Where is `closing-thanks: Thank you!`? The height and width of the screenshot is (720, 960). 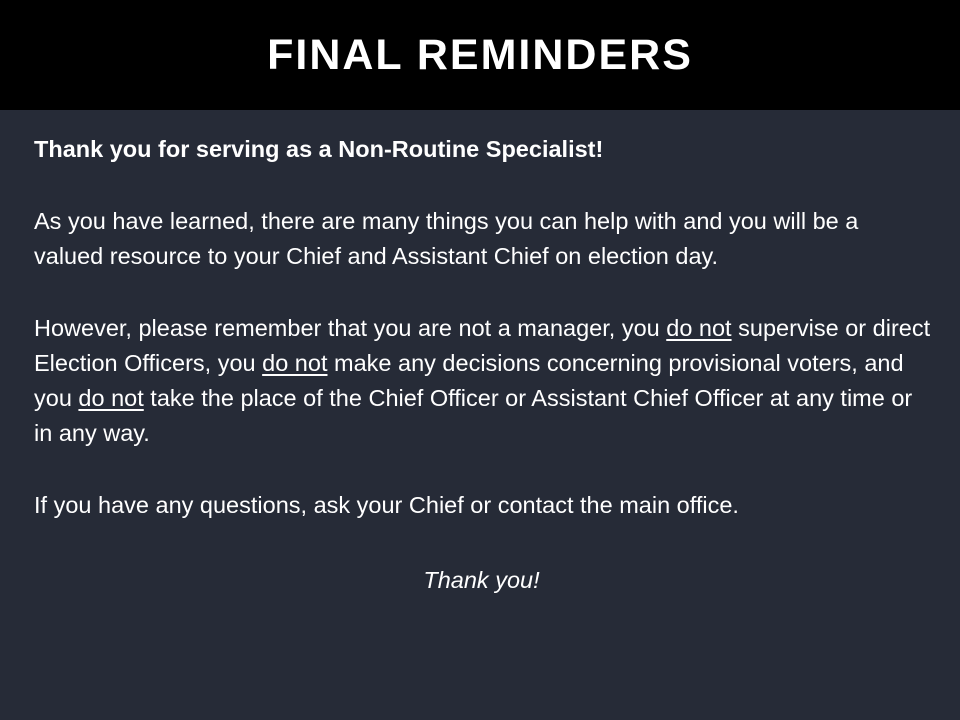
closing-thanks: Thank you! is located at coordinates (481, 580).